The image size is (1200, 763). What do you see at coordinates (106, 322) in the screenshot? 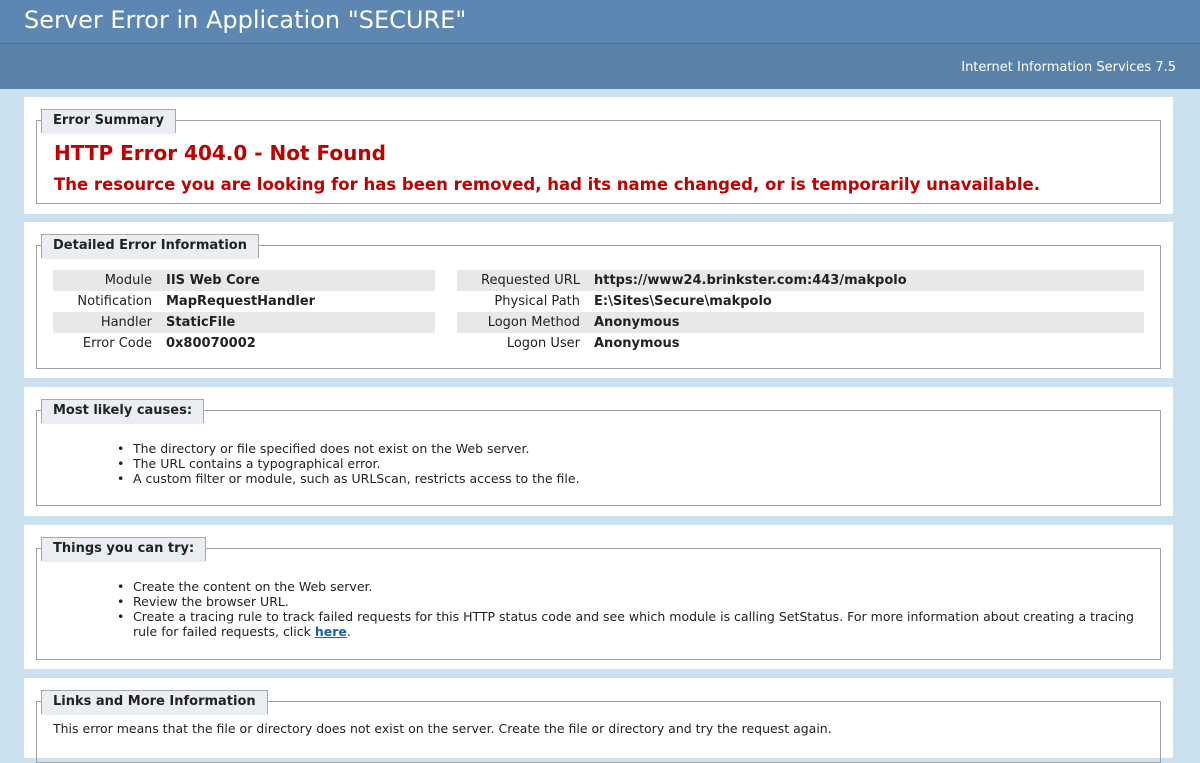
I see `detail-label: Handler` at bounding box center [106, 322].